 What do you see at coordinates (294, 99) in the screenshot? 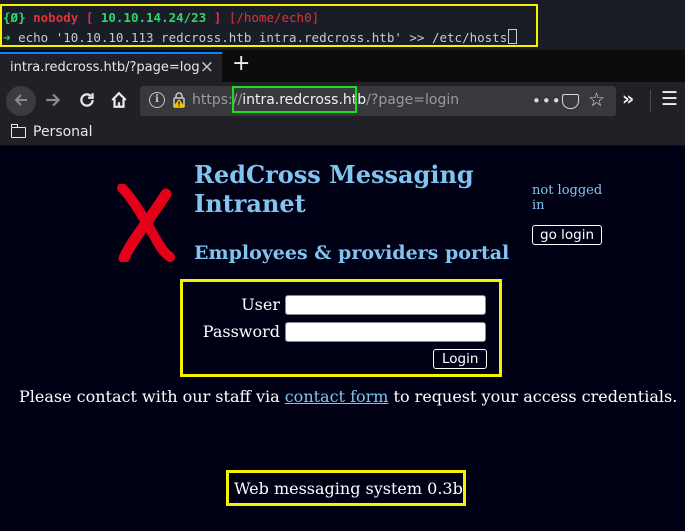
I see `highlight-box-url` at bounding box center [294, 99].